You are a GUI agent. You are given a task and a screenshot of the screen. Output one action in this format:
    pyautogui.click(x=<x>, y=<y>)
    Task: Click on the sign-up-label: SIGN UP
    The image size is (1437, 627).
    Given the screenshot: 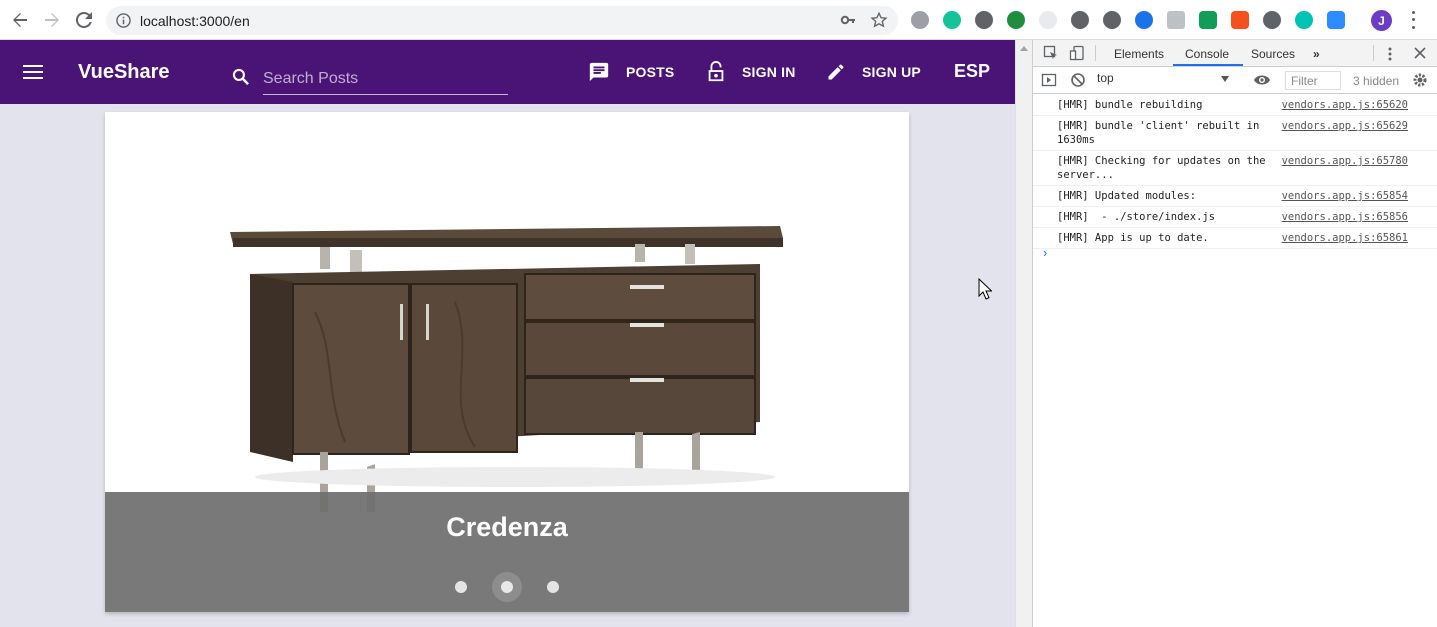 What is the action you would take?
    pyautogui.click(x=891, y=72)
    